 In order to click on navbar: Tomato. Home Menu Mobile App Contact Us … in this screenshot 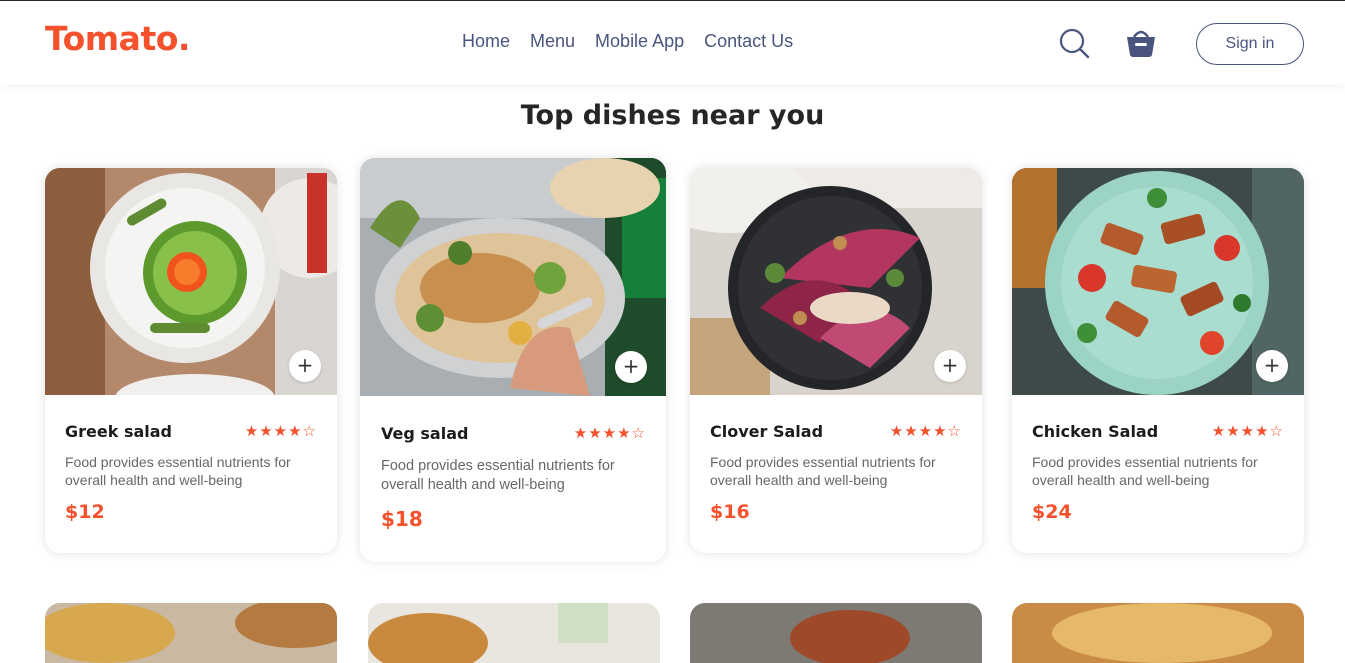, I will do `click(672, 43)`.